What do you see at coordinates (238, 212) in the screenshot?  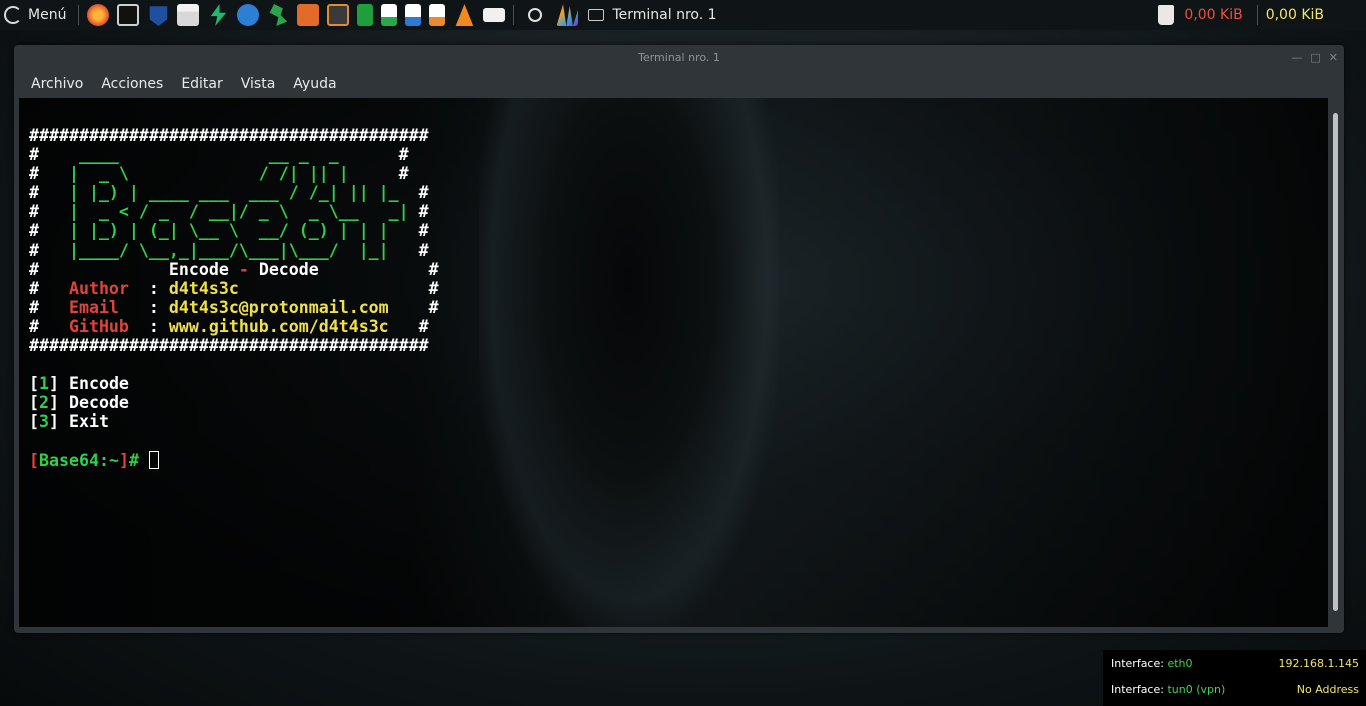 I see `banner-art-line: | _ < / _ / __|/ _ \ _ \__ _|` at bounding box center [238, 212].